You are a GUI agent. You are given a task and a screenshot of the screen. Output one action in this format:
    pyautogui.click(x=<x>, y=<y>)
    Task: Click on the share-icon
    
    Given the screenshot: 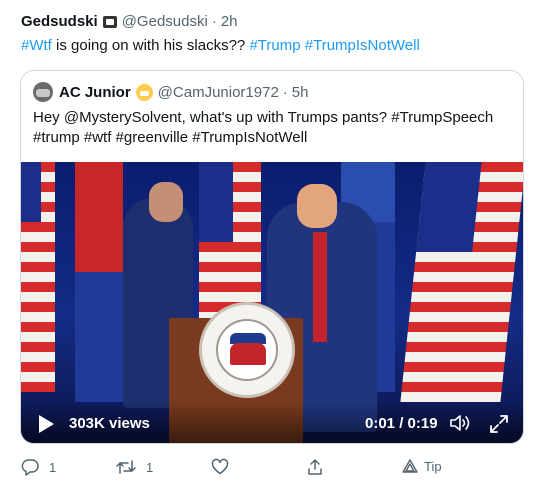 What is the action you would take?
    pyautogui.click(x=315, y=467)
    